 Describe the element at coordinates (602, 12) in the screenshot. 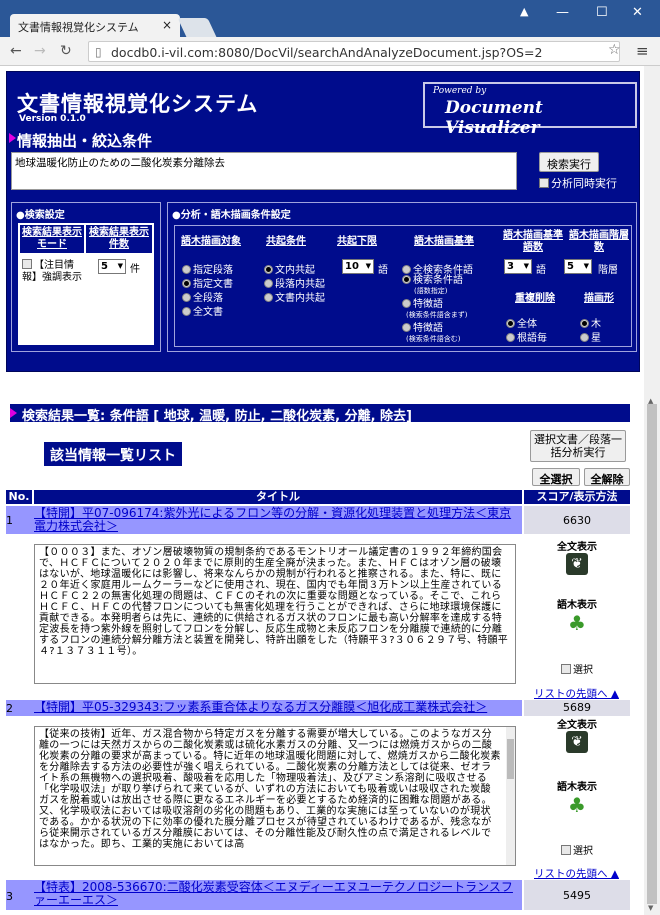

I see `maximize-icon: ☐` at that location.